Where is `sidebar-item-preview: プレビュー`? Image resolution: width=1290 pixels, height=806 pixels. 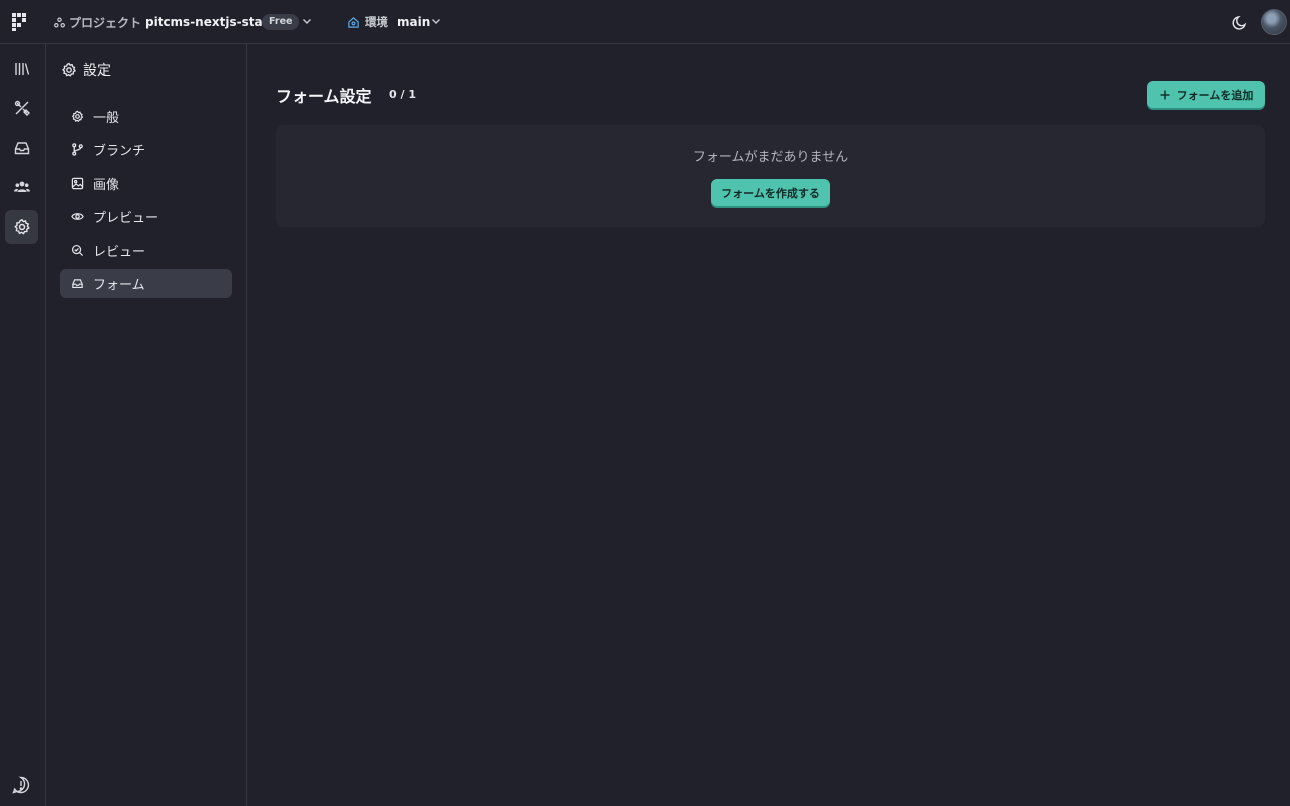
sidebar-item-preview: プレビュー is located at coordinates (146, 216).